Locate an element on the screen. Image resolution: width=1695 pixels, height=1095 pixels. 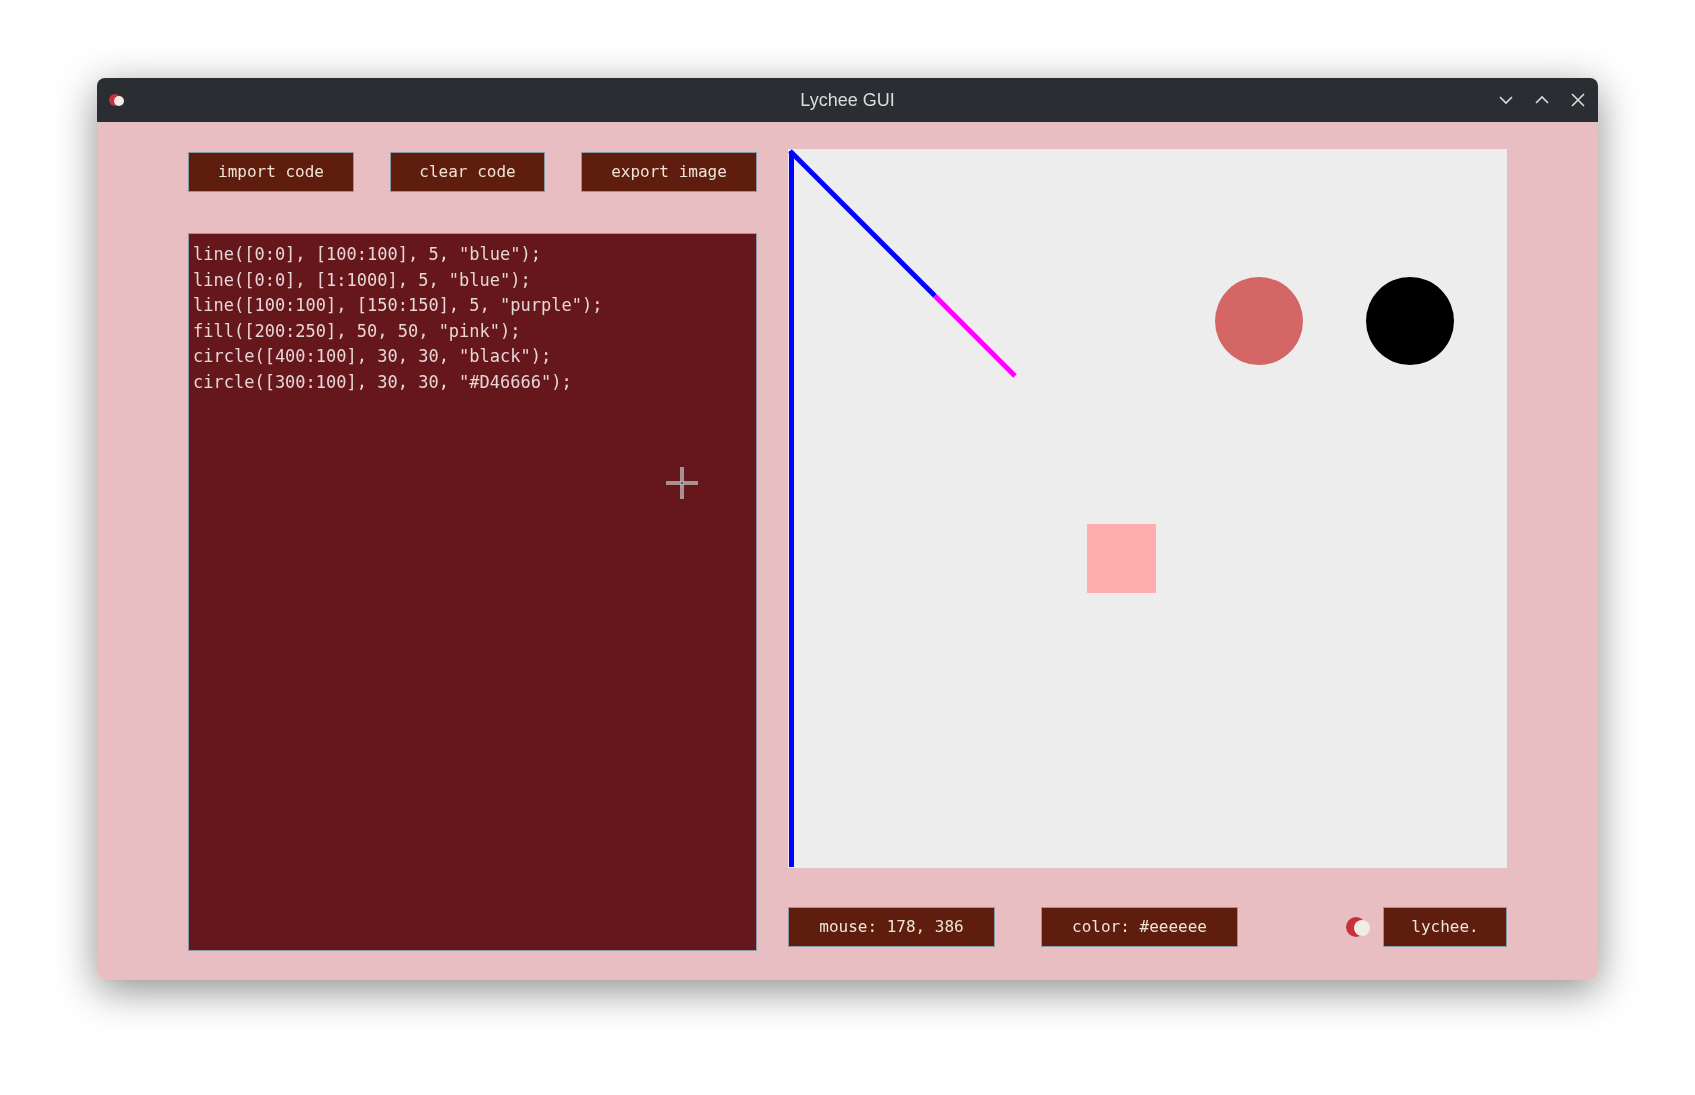
code-line: circle([400:100], 30, 30, "black"); is located at coordinates (372, 356).